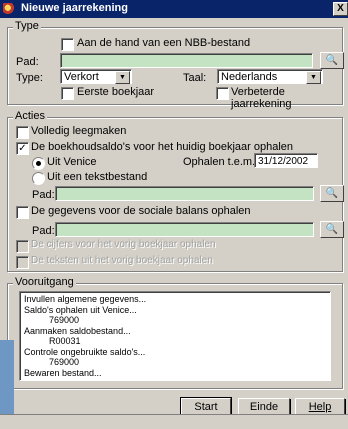 The image size is (348, 429). I want to click on volledig-label: Volledig leegmaken, so click(79, 131).